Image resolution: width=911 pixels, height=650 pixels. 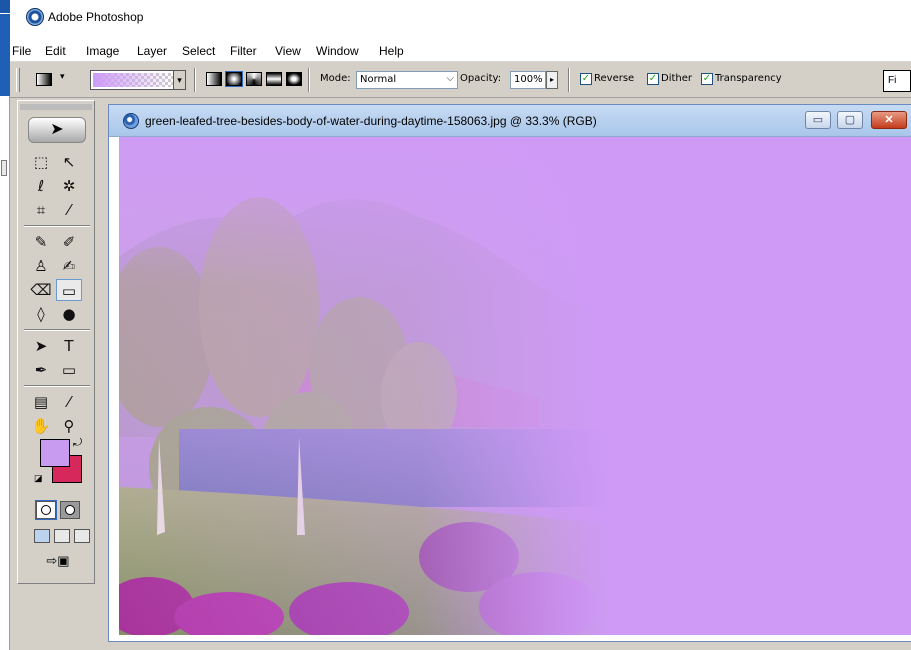 I want to click on tool-preset-picker: ▾, so click(x=52, y=80).